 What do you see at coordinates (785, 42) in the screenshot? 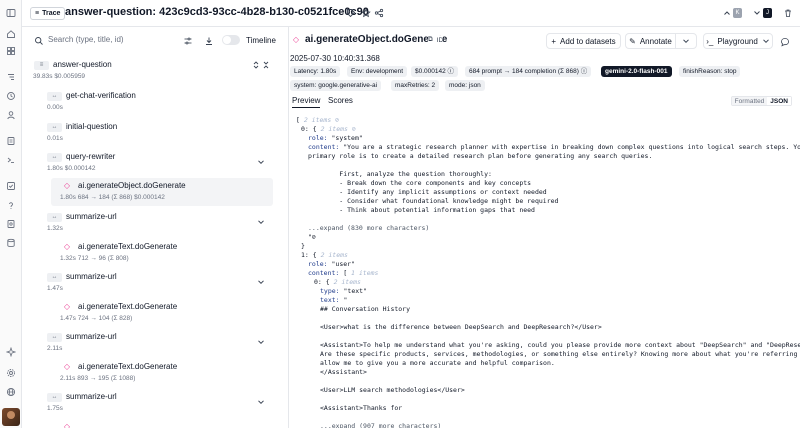
I see `comment-icon` at bounding box center [785, 42].